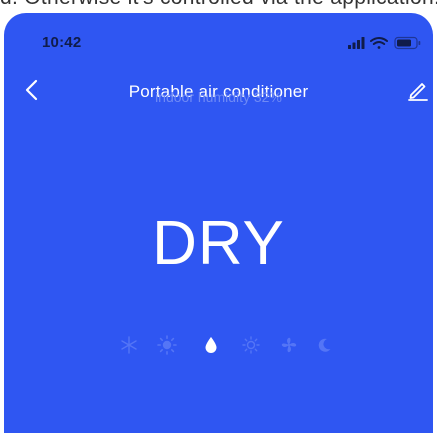 This screenshot has width=437, height=433. I want to click on wifi-icon, so click(379, 43).